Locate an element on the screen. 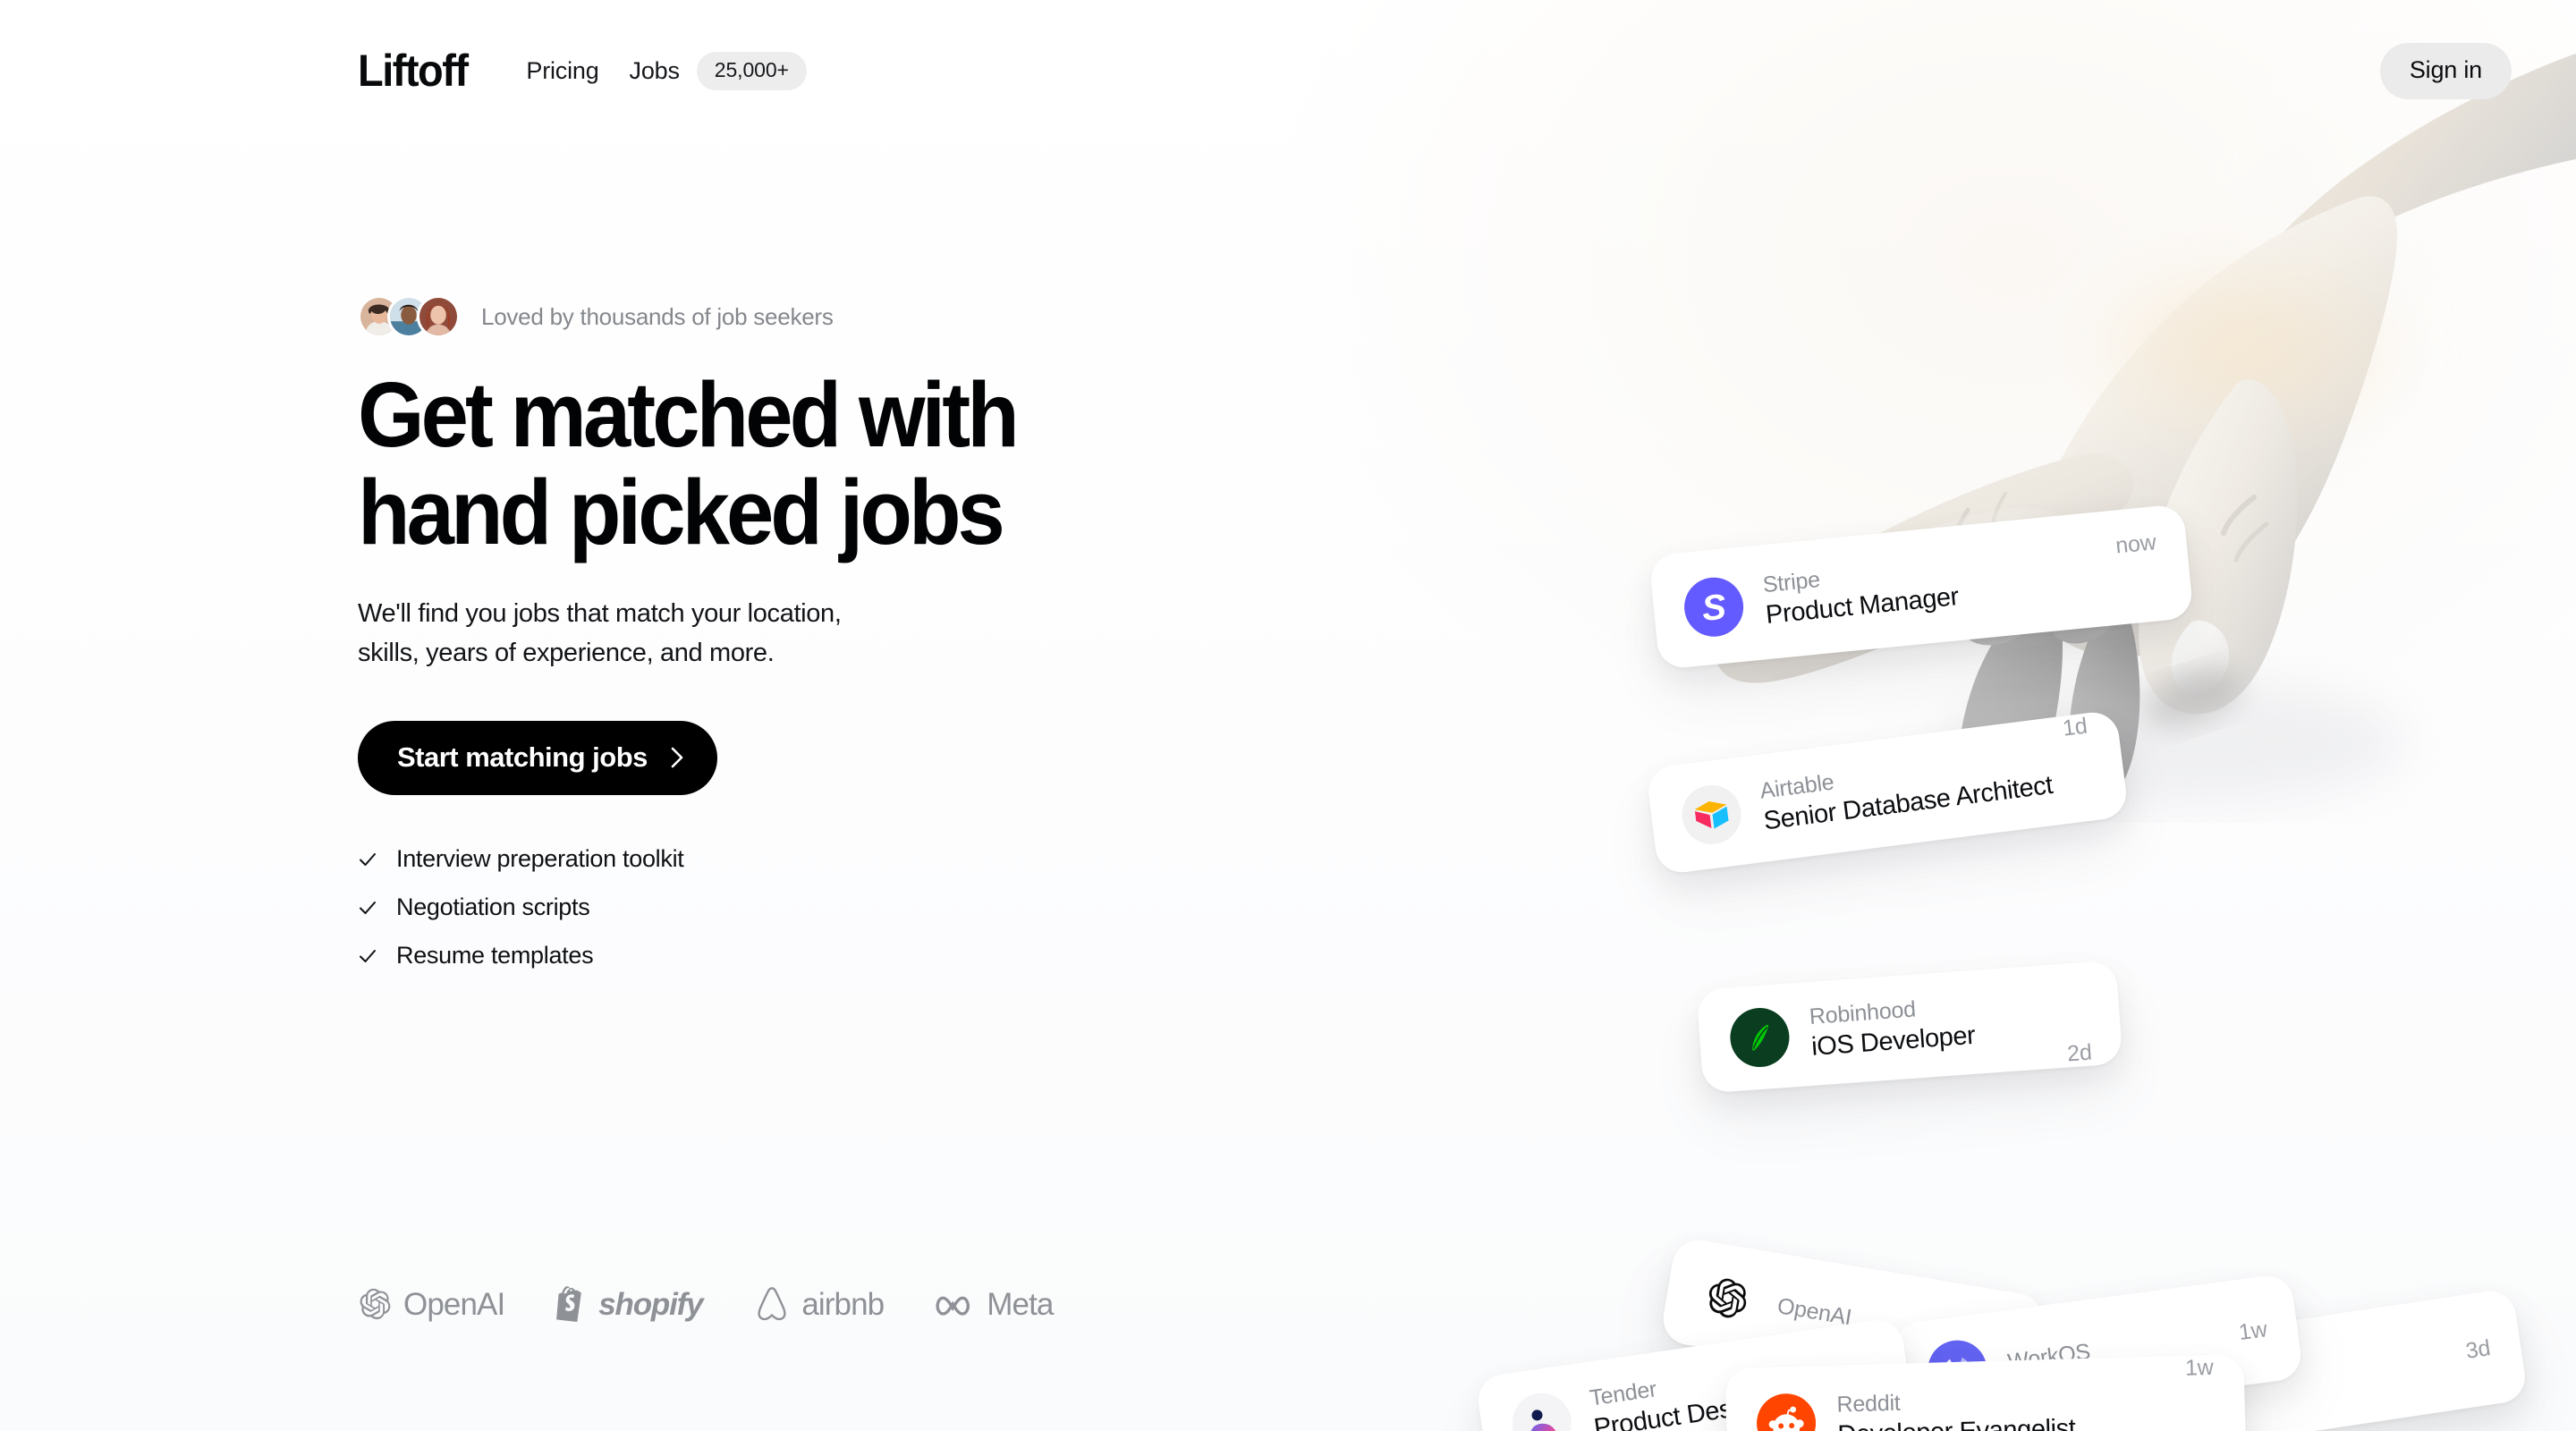 The image size is (2576, 1431). feature-label: Resume templates is located at coordinates (495, 956).